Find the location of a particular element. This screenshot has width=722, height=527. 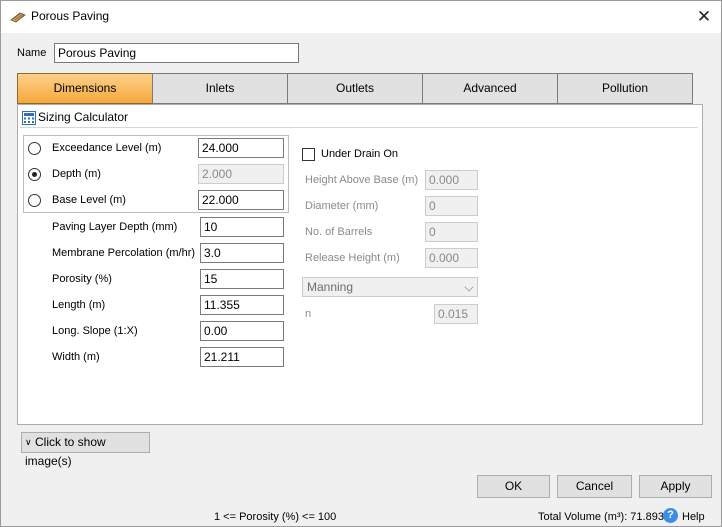

porosity-label: Porosity (%) is located at coordinates (82, 279).